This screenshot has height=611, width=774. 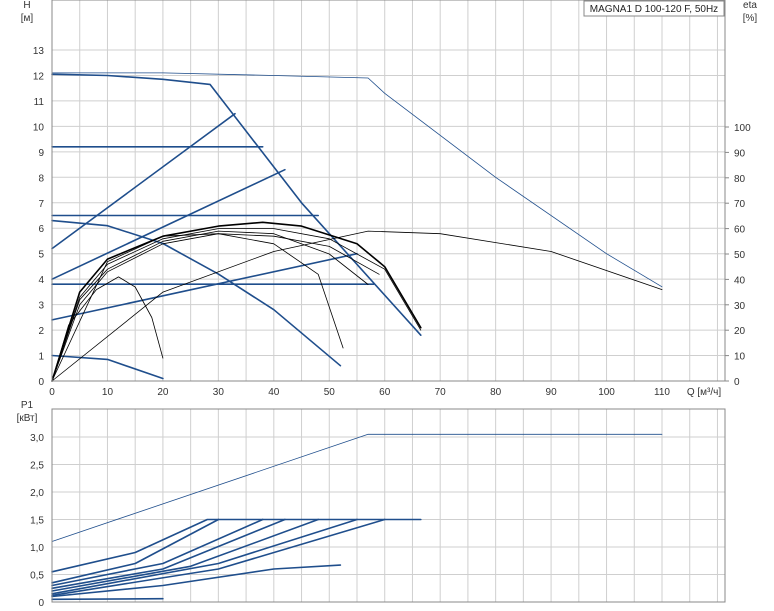 I want to click on head-tick-label: 7, so click(x=41, y=204).